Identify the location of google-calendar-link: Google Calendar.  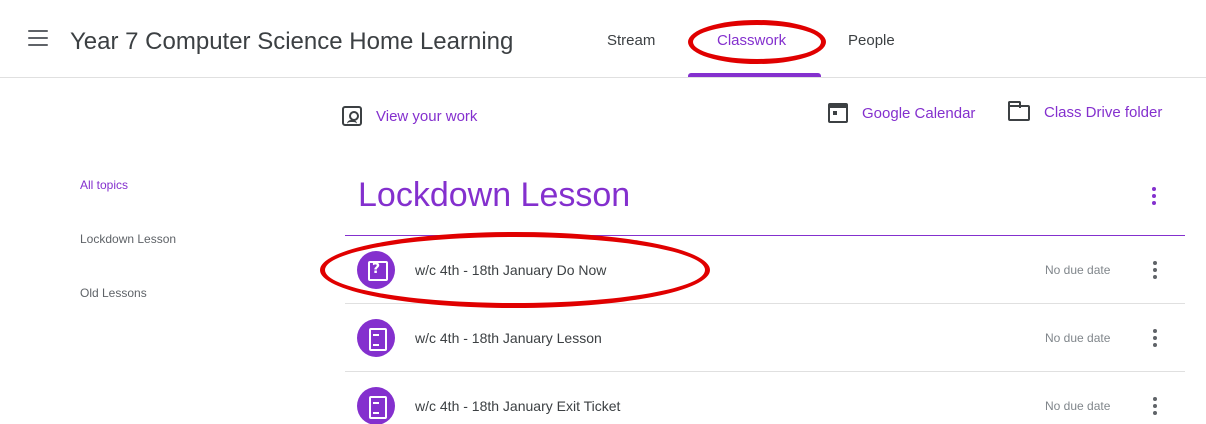
(901, 113).